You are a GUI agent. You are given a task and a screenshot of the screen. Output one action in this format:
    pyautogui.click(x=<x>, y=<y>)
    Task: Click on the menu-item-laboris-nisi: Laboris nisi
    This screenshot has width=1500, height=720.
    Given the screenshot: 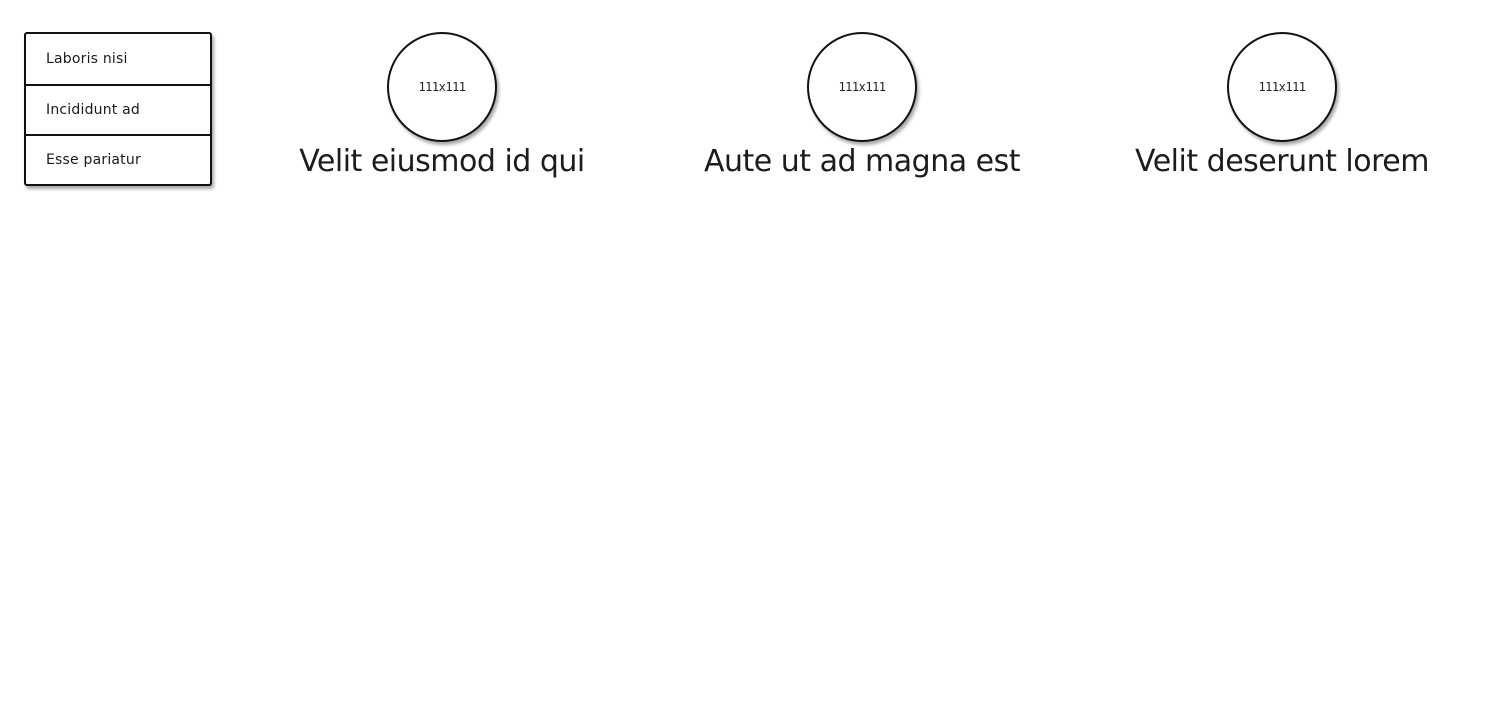 What is the action you would take?
    pyautogui.click(x=118, y=59)
    